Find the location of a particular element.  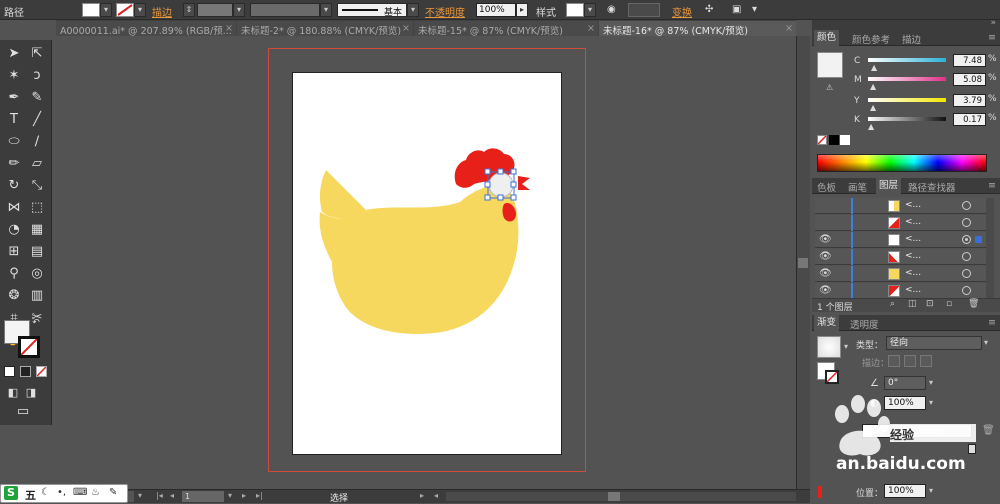

symbol-sprayer-icon: ❂ is located at coordinates (14, 296).